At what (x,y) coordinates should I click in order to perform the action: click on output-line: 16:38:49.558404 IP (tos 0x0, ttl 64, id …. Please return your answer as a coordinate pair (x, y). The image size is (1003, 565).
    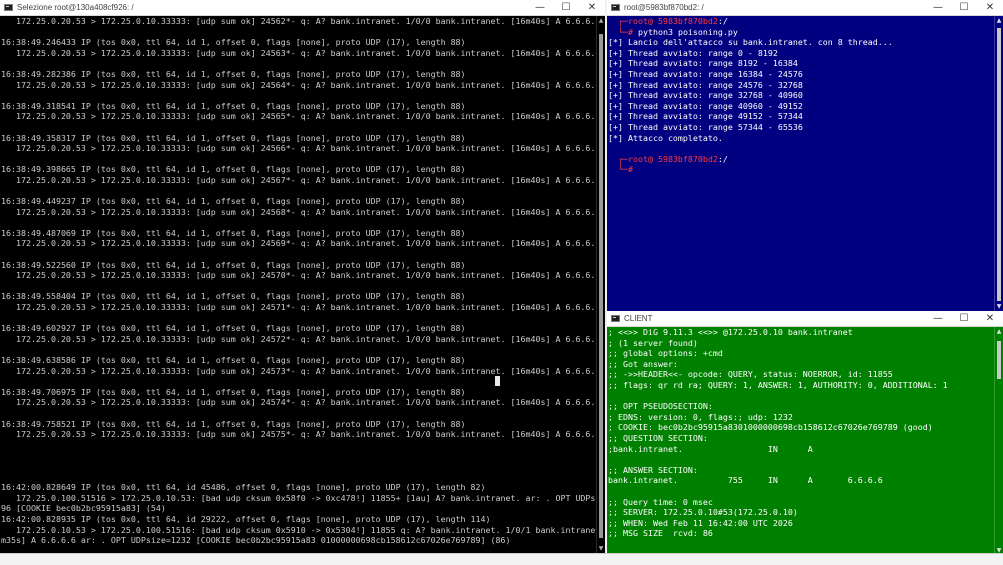
    Looking at the image, I should click on (233, 296).